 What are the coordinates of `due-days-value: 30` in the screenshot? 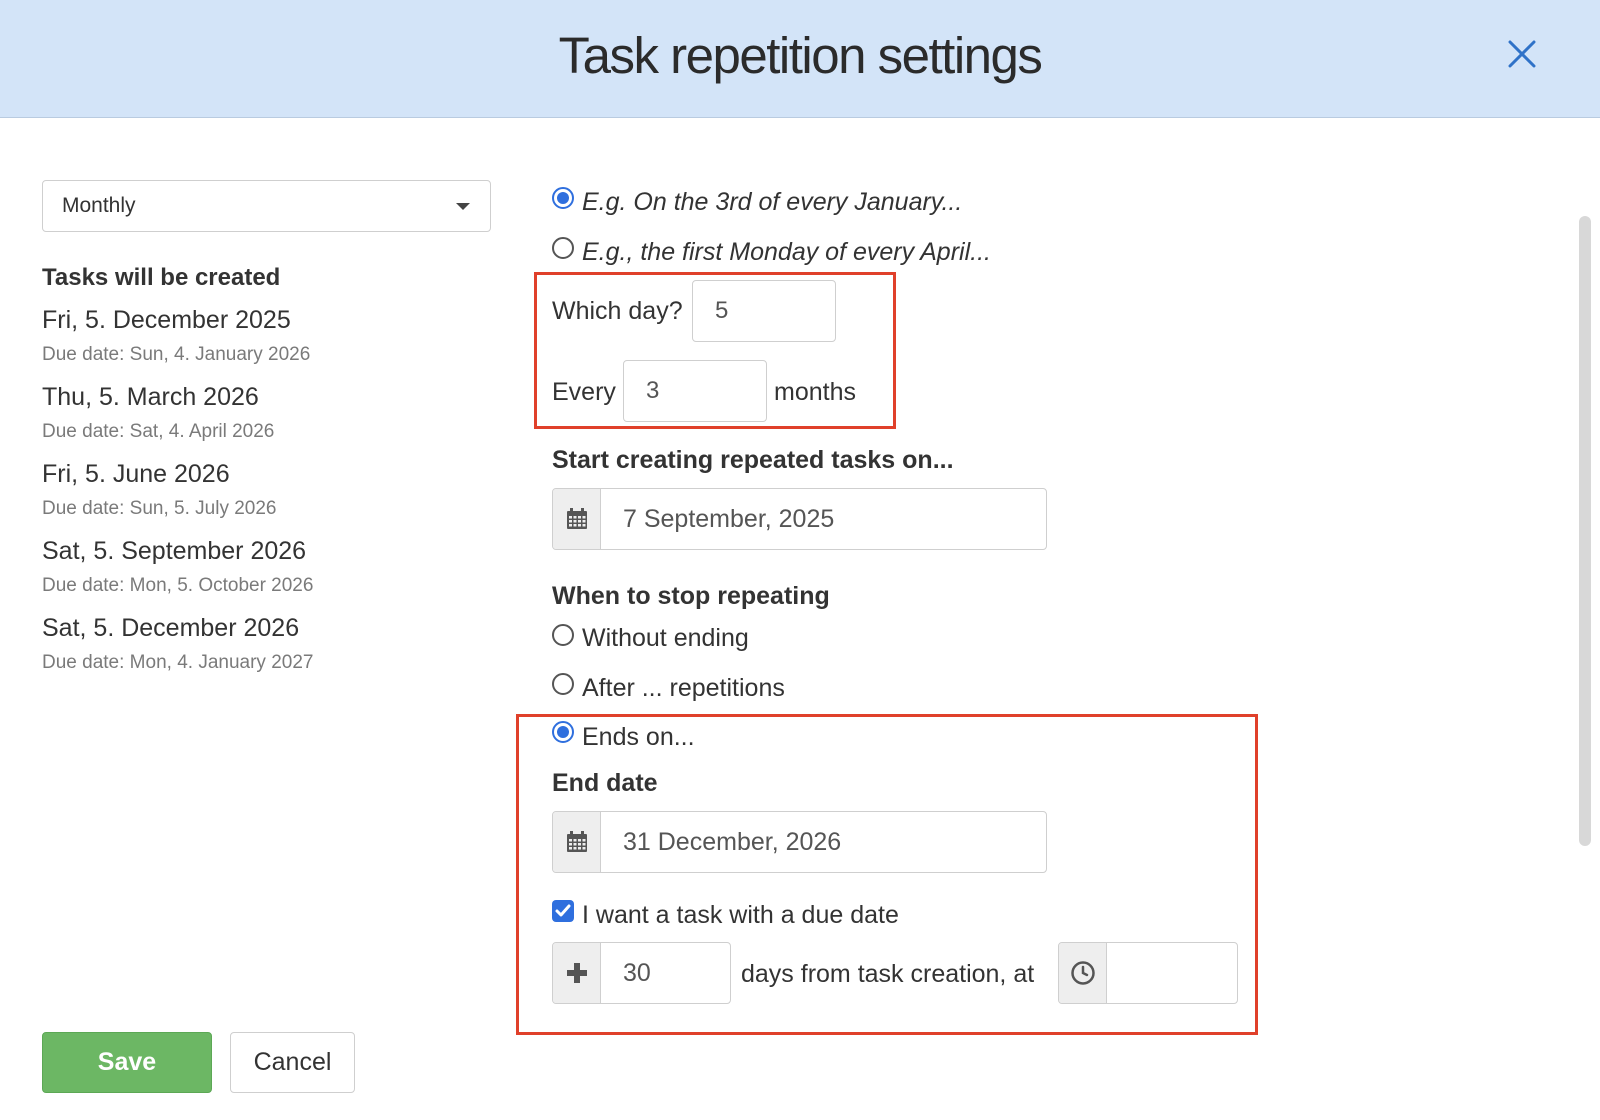 It's located at (637, 972).